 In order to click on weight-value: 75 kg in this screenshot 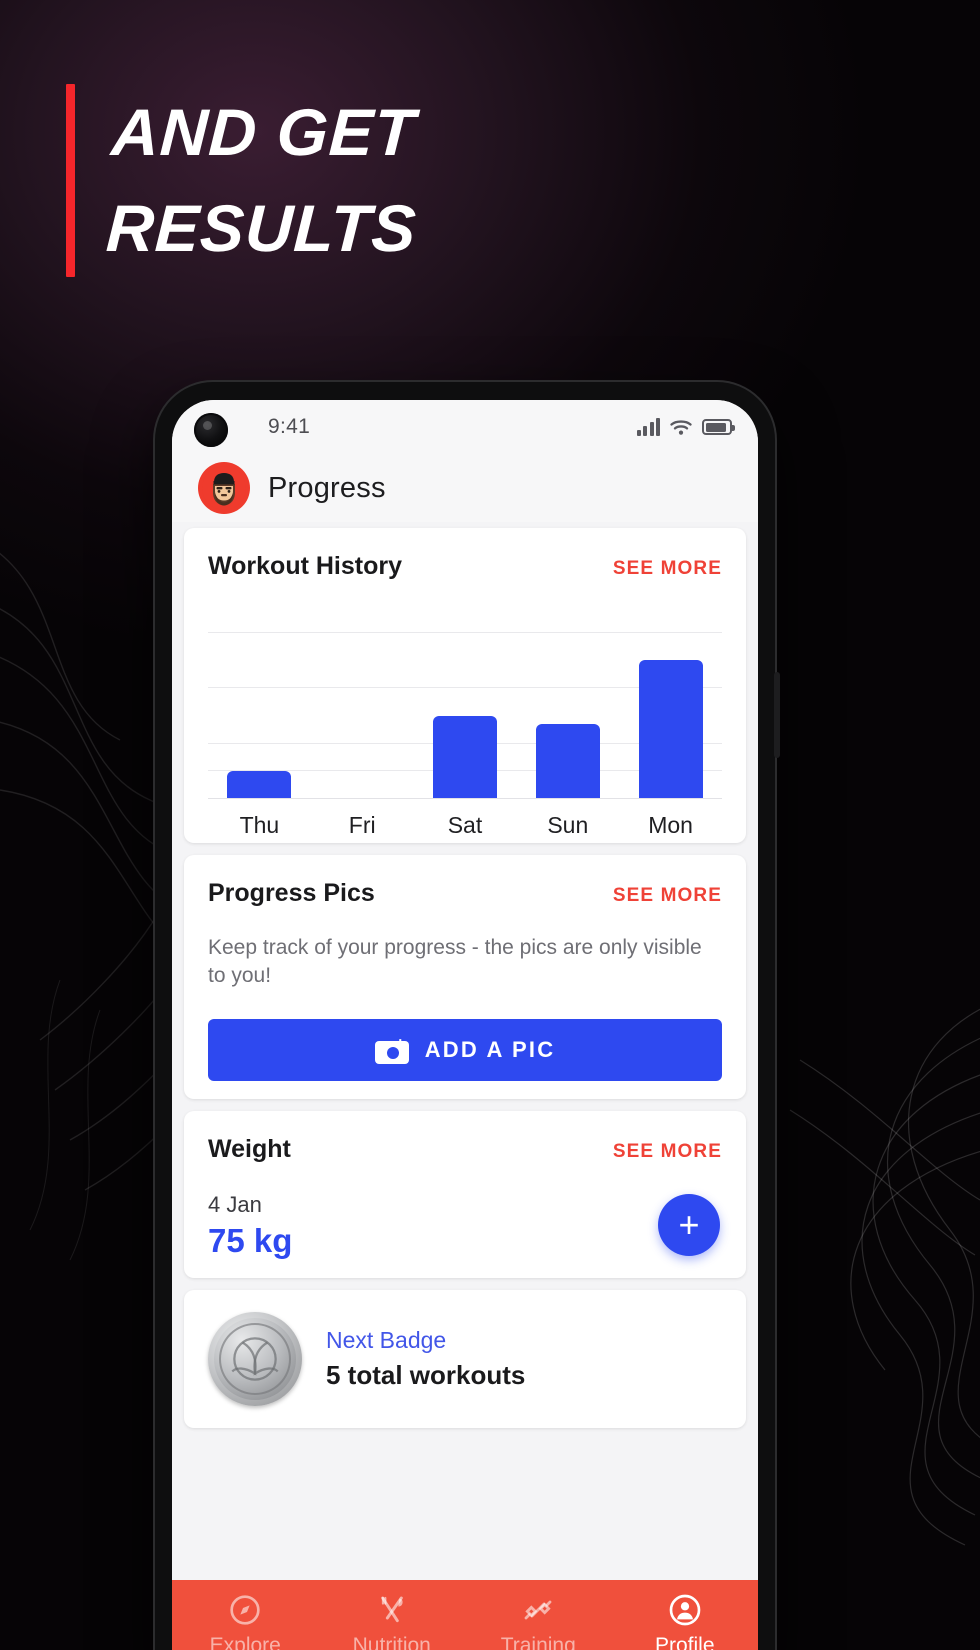, I will do `click(250, 1241)`.